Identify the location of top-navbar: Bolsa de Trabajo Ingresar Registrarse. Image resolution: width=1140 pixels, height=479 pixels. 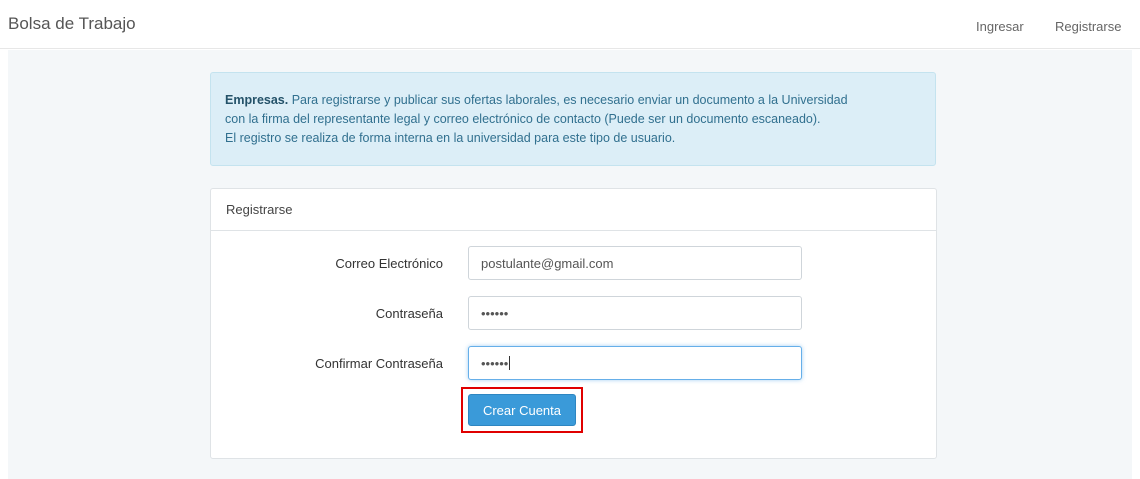
(570, 24).